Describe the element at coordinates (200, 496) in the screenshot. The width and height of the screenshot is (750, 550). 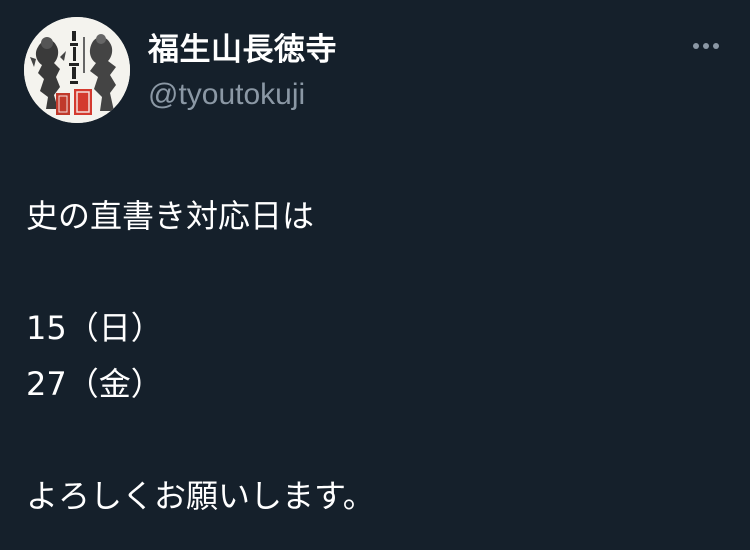
I see `tweet-text-line: よろしくお願いします。` at that location.